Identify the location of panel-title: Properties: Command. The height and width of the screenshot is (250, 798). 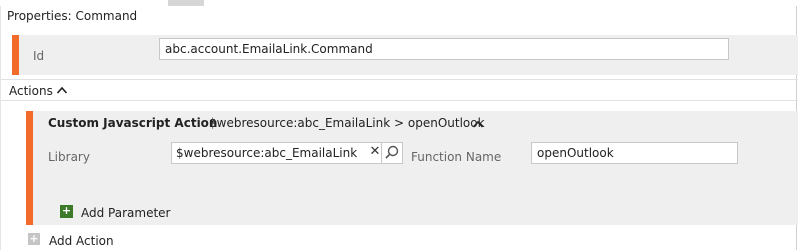
(72, 16).